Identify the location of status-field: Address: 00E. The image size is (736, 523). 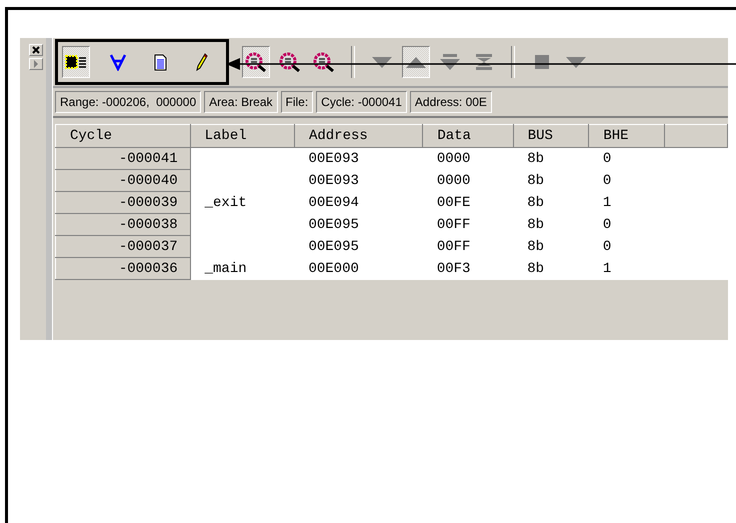
(451, 102).